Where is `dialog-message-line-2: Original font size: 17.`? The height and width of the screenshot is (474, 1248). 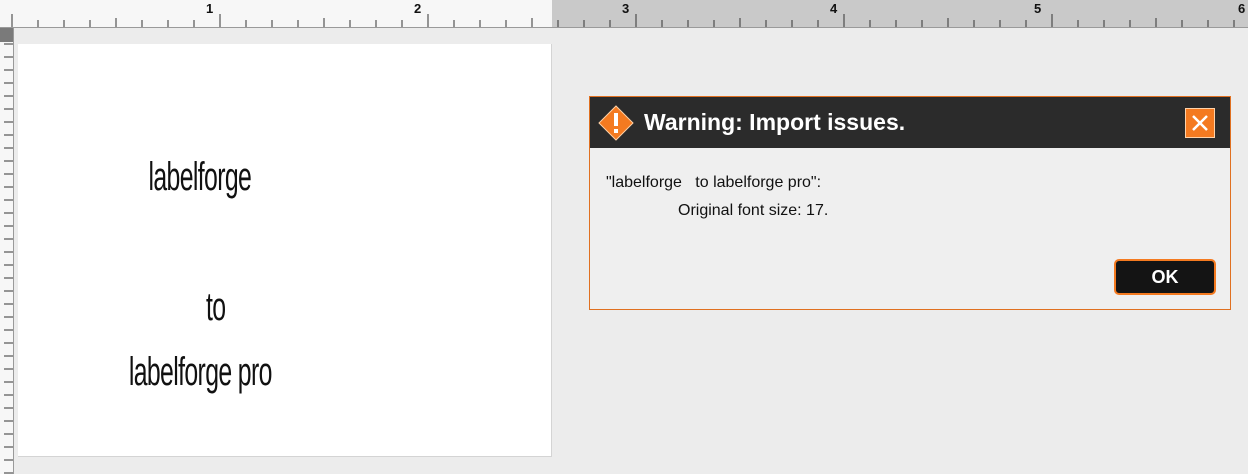 dialog-message-line-2: Original font size: 17. is located at coordinates (753, 210).